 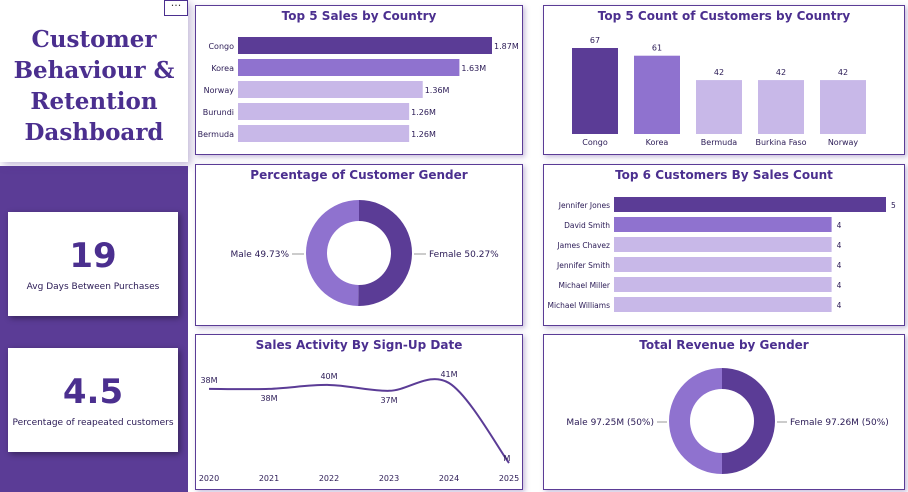 What do you see at coordinates (583, 265) in the screenshot?
I see `category-label: Jennifer Smith` at bounding box center [583, 265].